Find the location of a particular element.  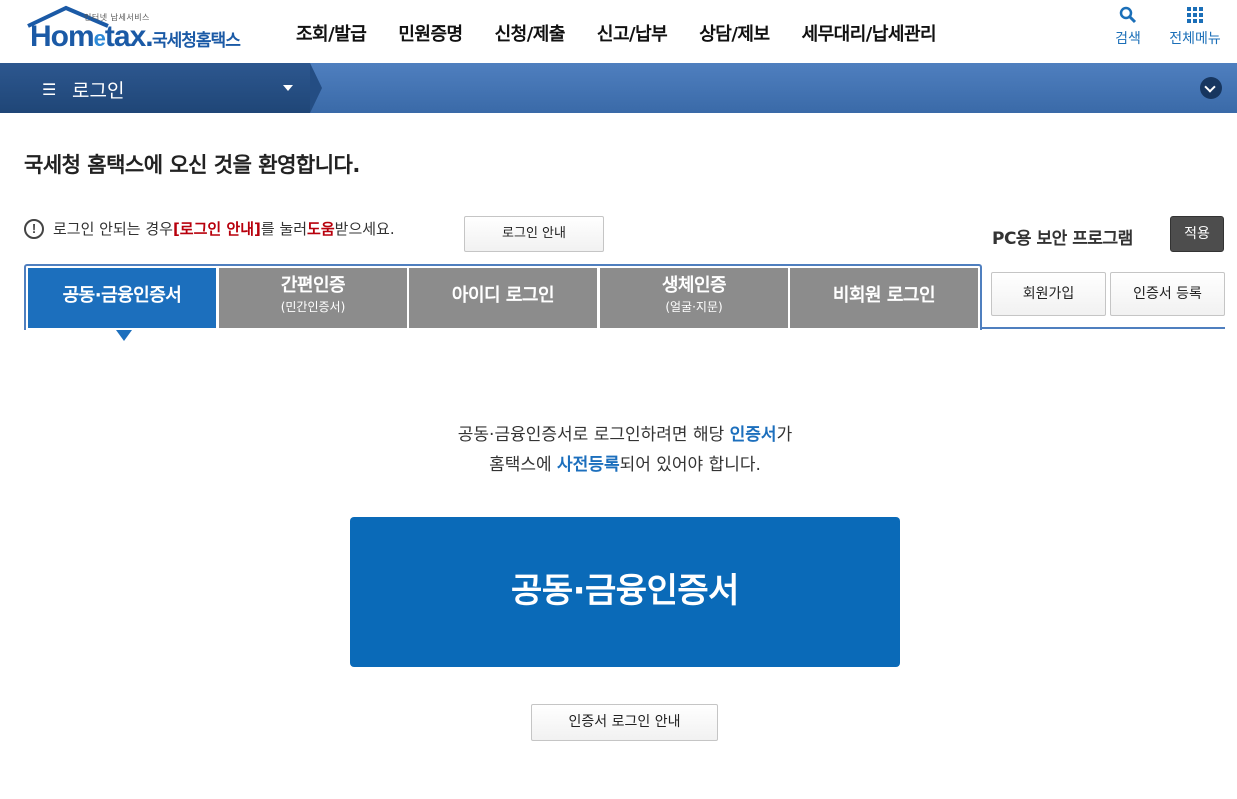

hamburger-icon: ☰ is located at coordinates (49, 89).